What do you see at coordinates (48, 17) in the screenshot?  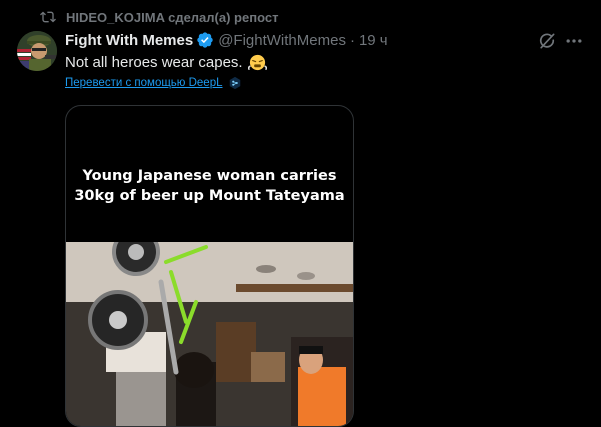 I see `repost-icon` at bounding box center [48, 17].